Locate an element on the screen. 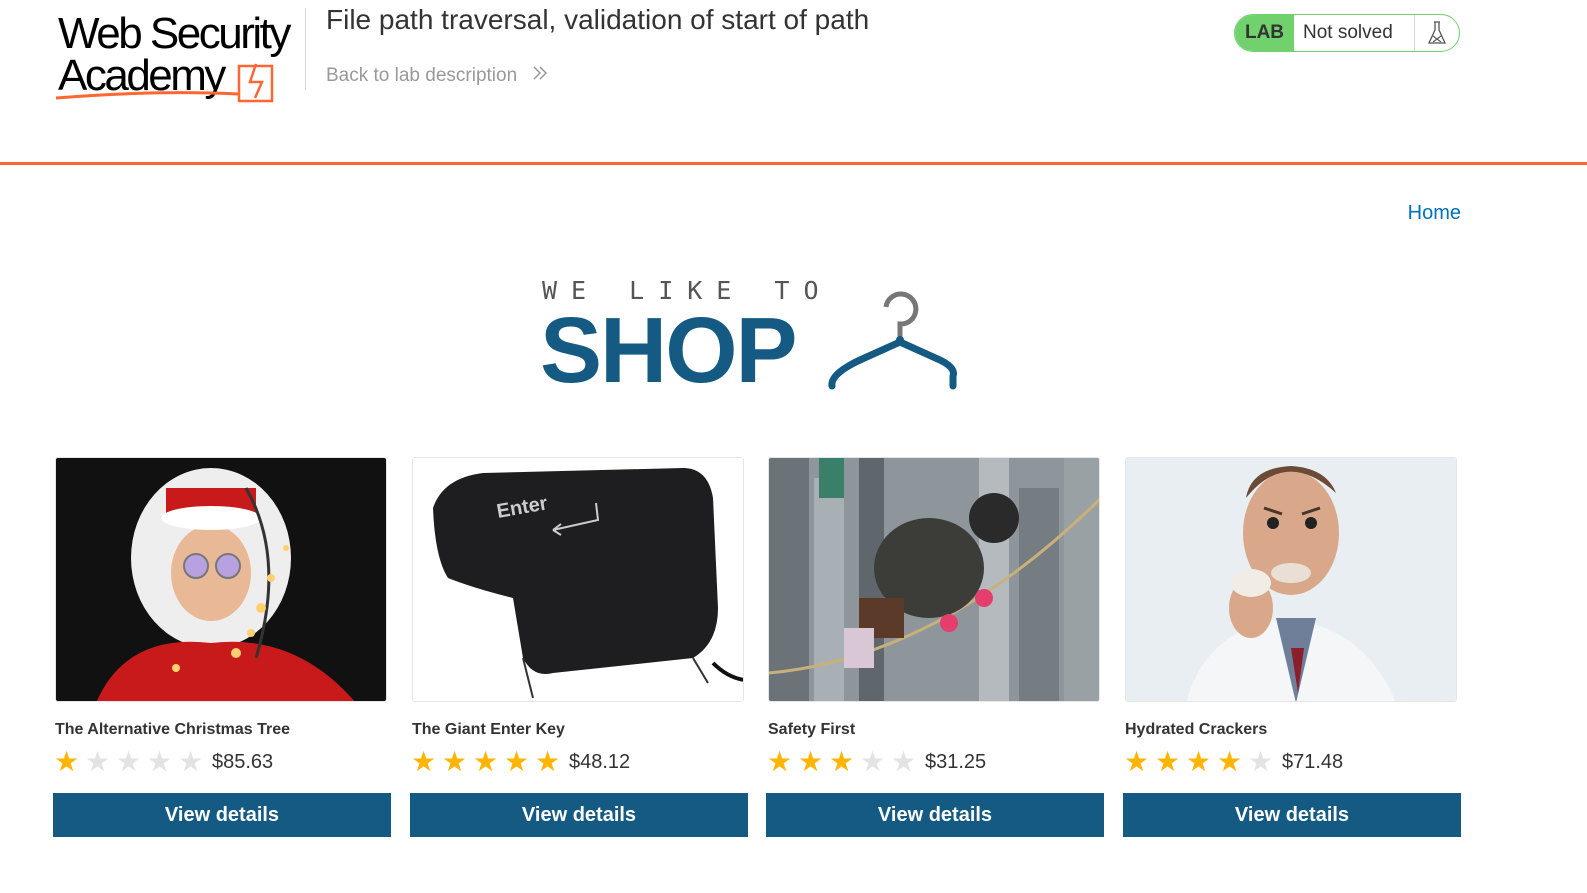  lab-badge: LAB is located at coordinates (1264, 33).